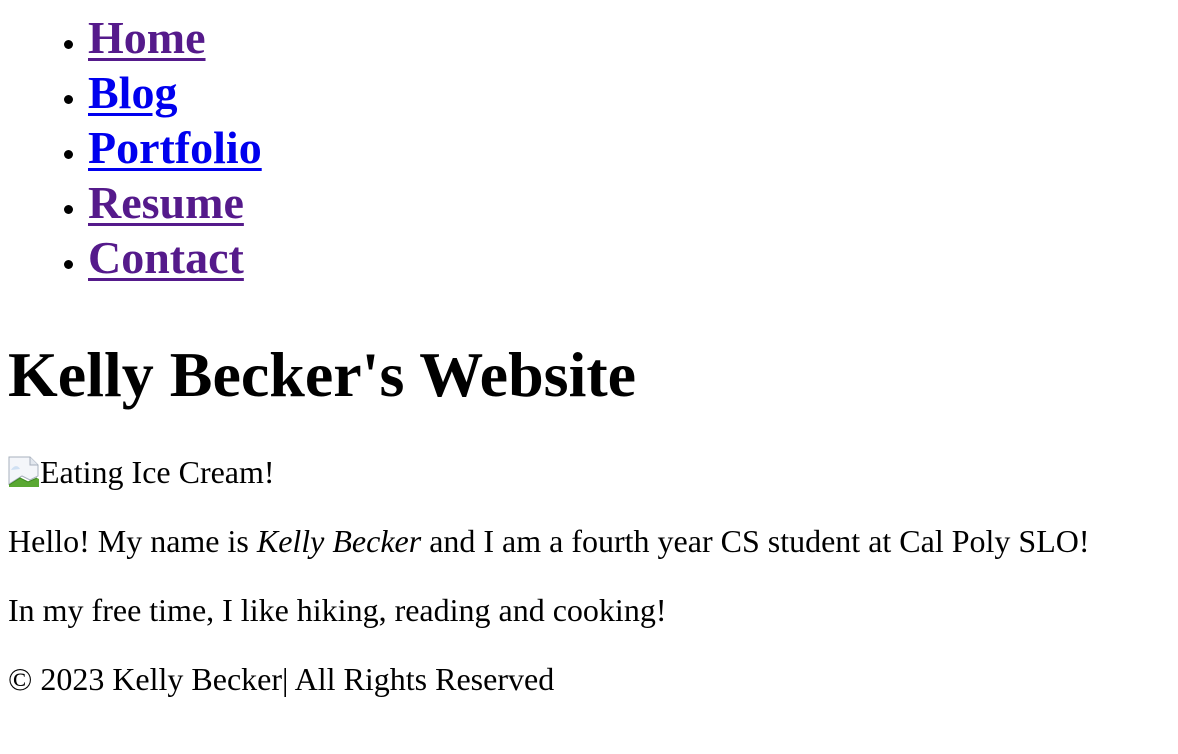  I want to click on main-nav: Home Blog Portfolio Resume Contact, so click(131, 147).